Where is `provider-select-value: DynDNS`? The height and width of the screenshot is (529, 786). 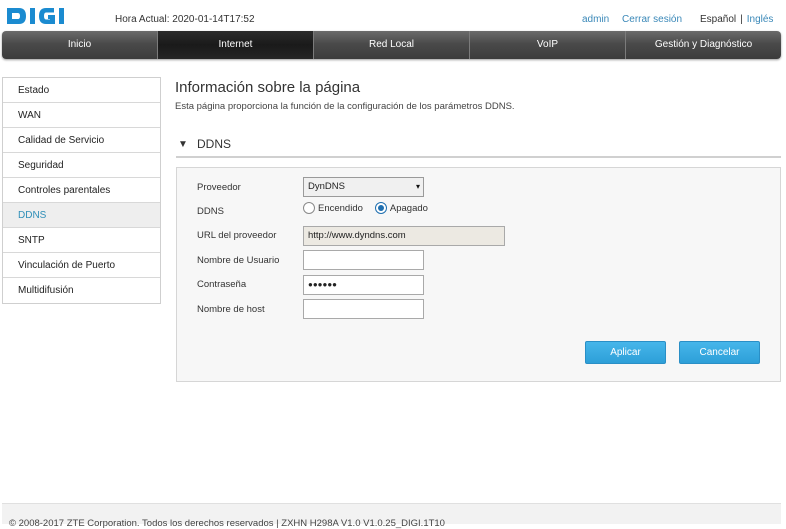 provider-select-value: DynDNS is located at coordinates (326, 186).